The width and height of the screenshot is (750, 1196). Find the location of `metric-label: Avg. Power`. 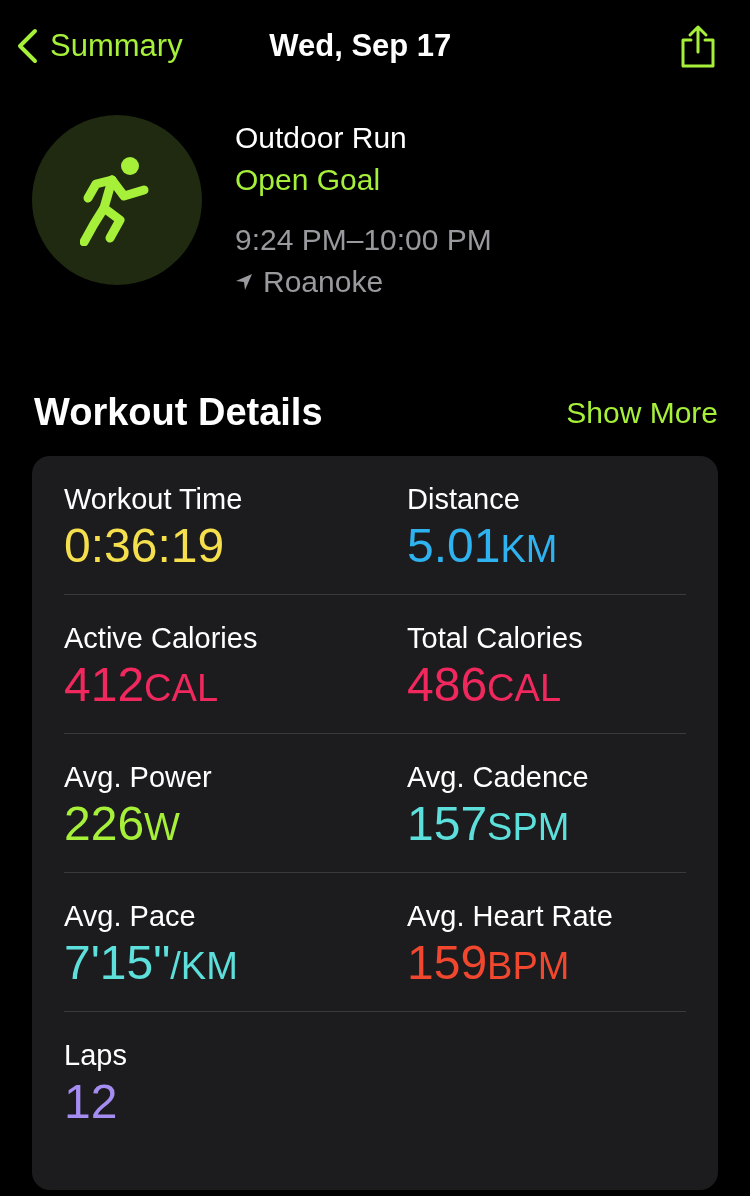

metric-label: Avg. Power is located at coordinates (138, 777).